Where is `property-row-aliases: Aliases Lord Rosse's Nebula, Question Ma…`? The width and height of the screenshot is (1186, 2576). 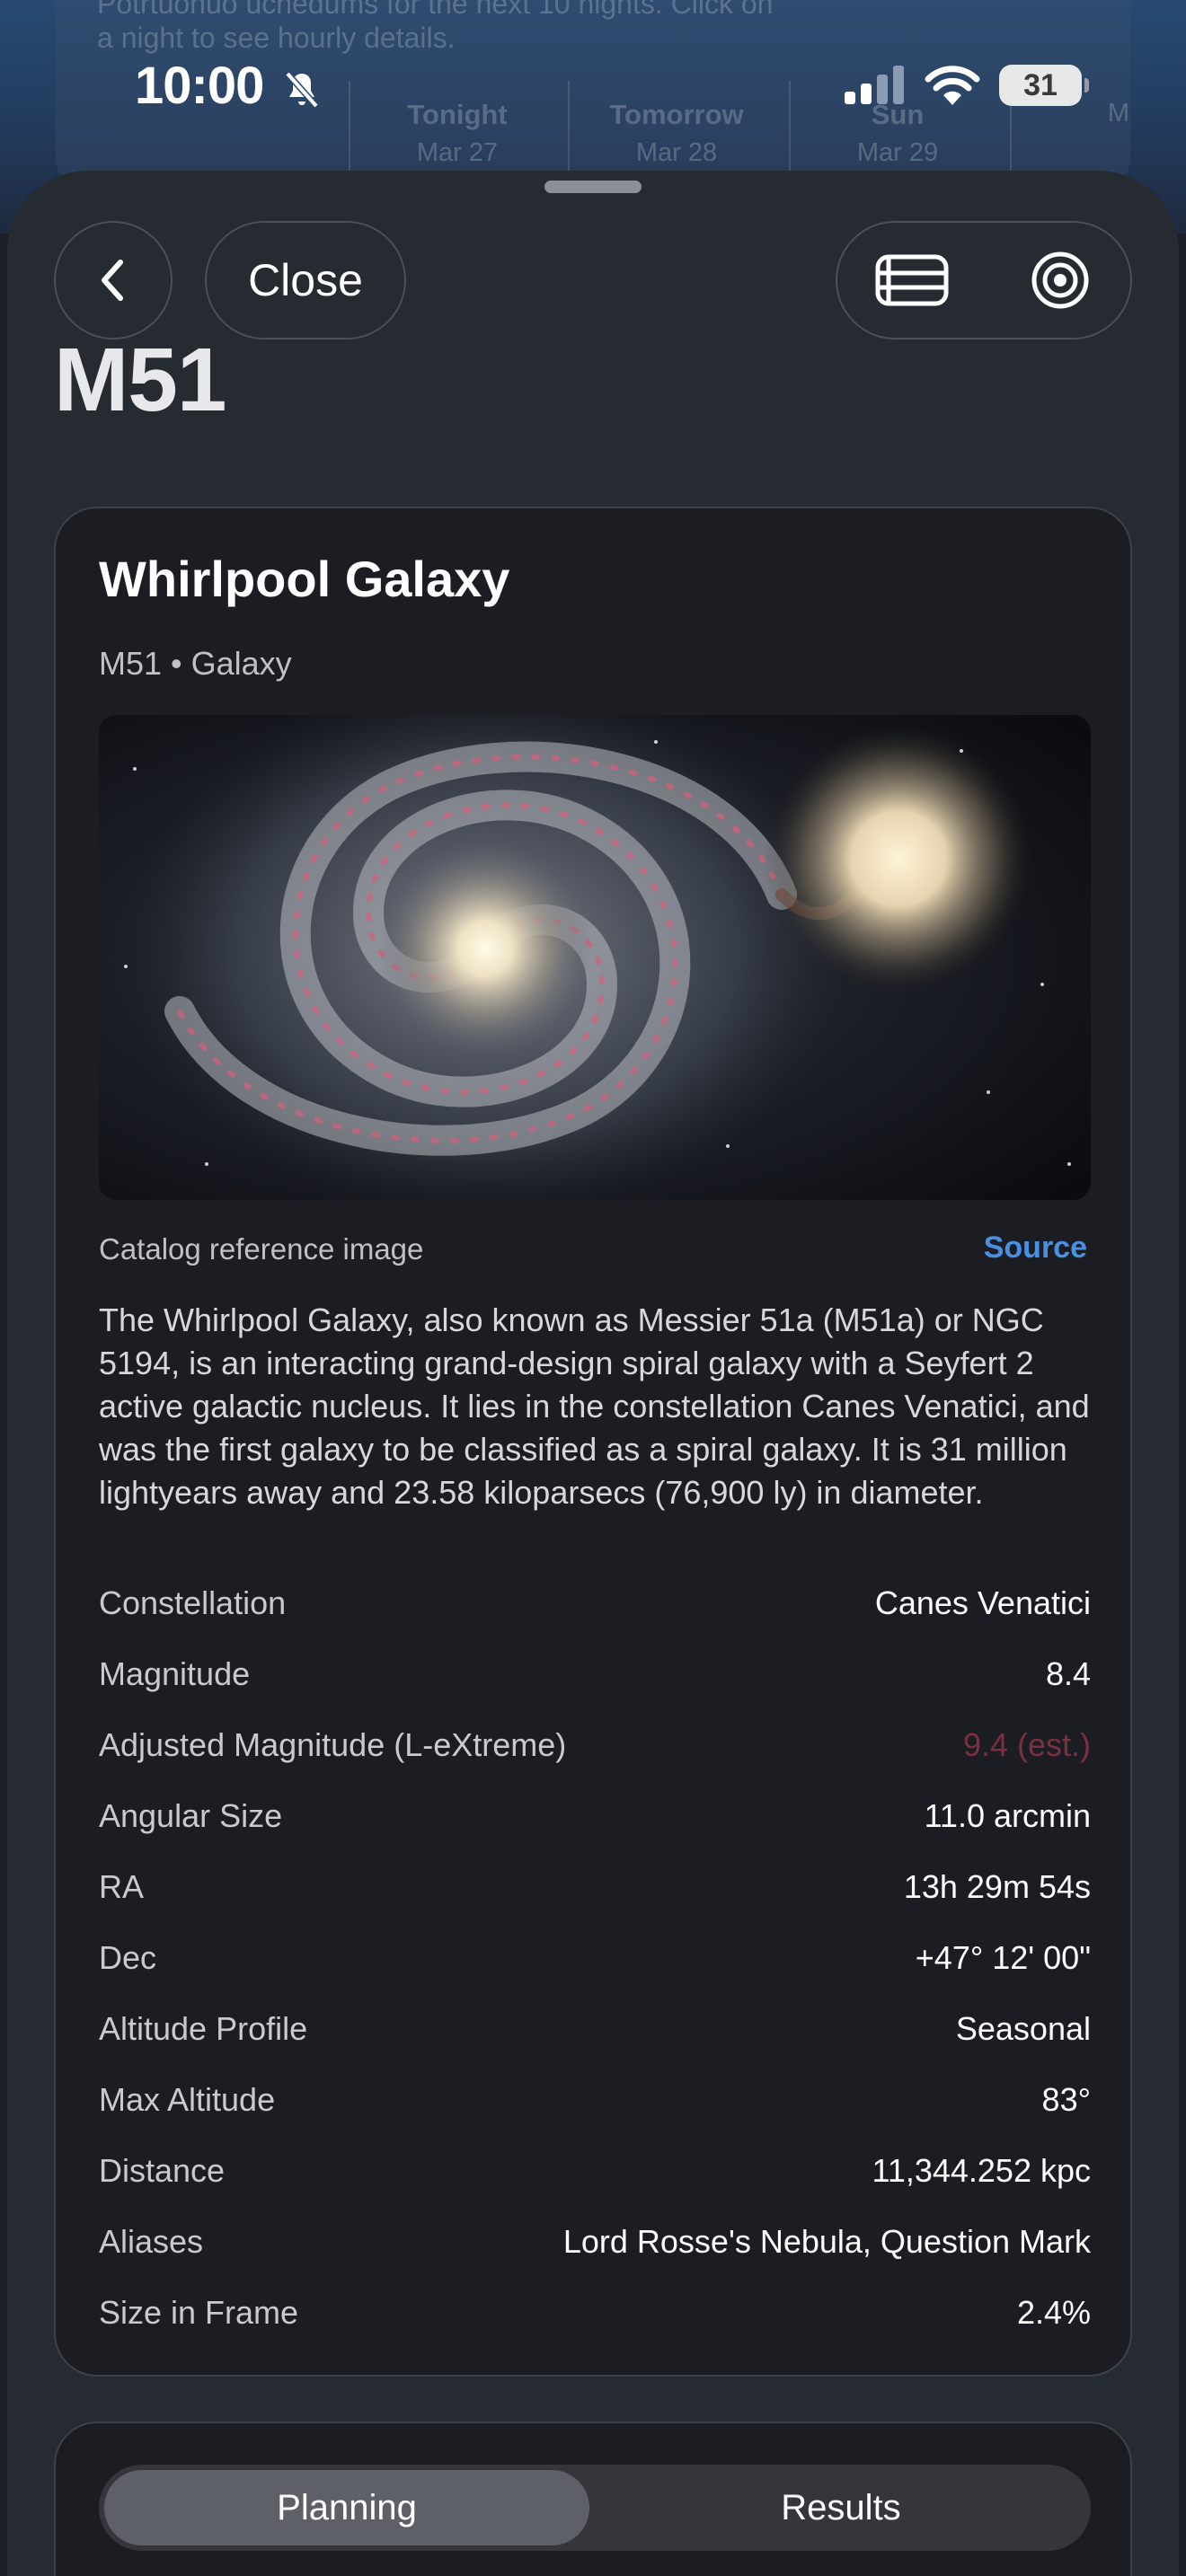 property-row-aliases: Aliases Lord Rosse's Nebula, Question Ma… is located at coordinates (595, 2258).